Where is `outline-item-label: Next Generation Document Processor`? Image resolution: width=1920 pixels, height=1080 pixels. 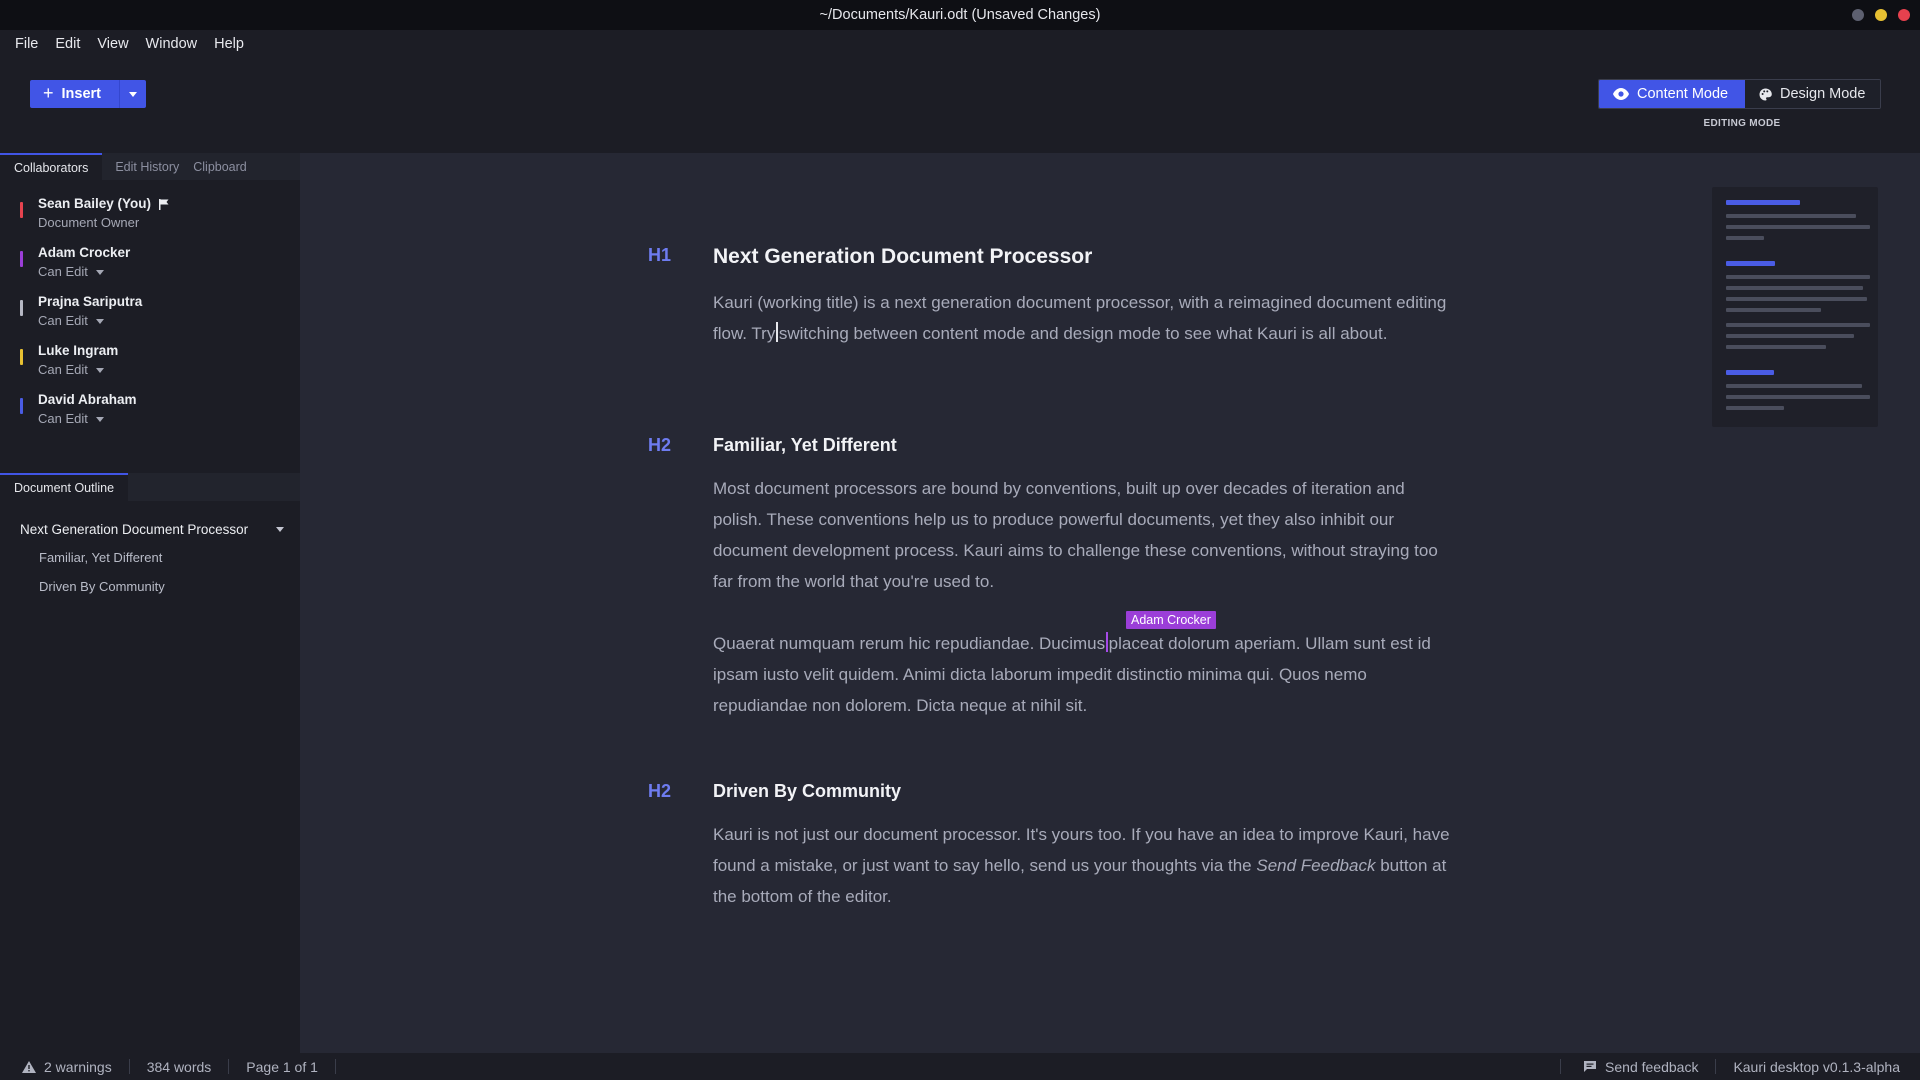 outline-item-label: Next Generation Document Processor is located at coordinates (134, 529).